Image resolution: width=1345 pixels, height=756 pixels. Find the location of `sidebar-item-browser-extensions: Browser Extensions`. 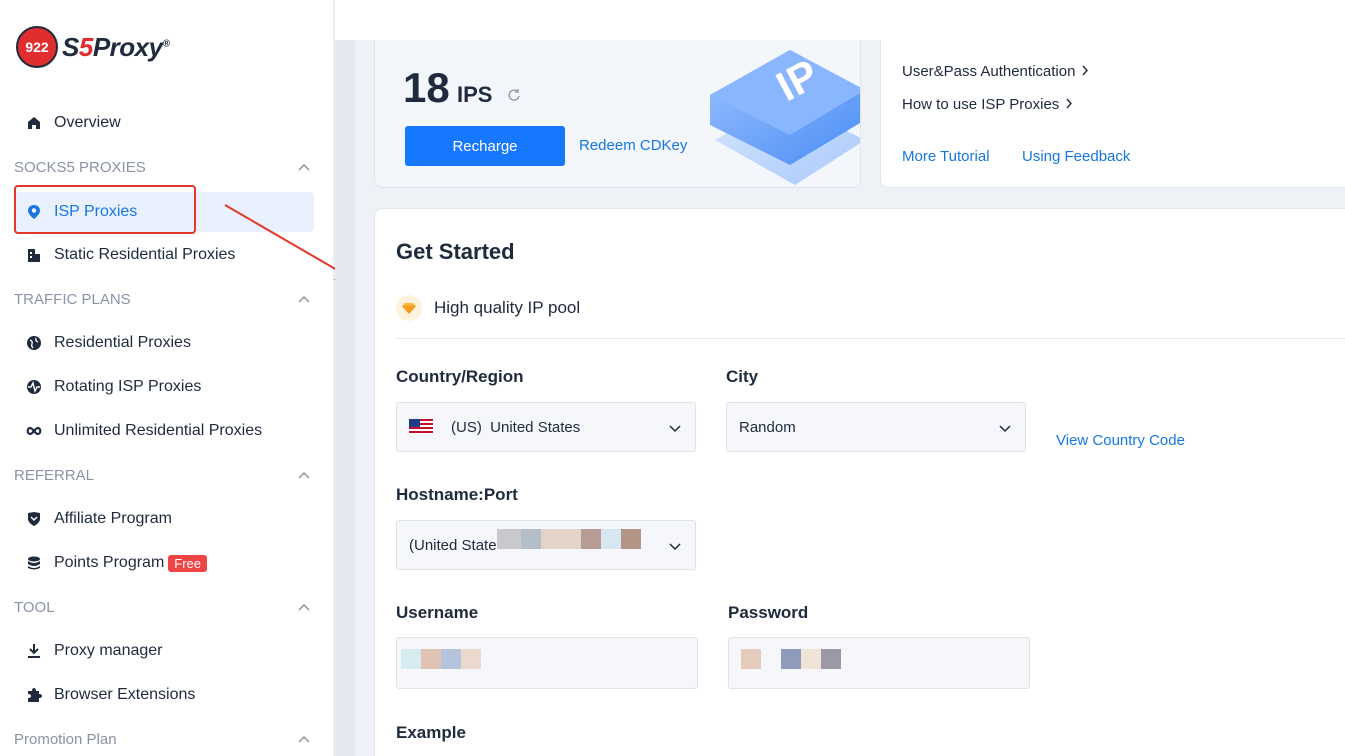

sidebar-item-browser-extensions: Browser Extensions is located at coordinates (164, 695).